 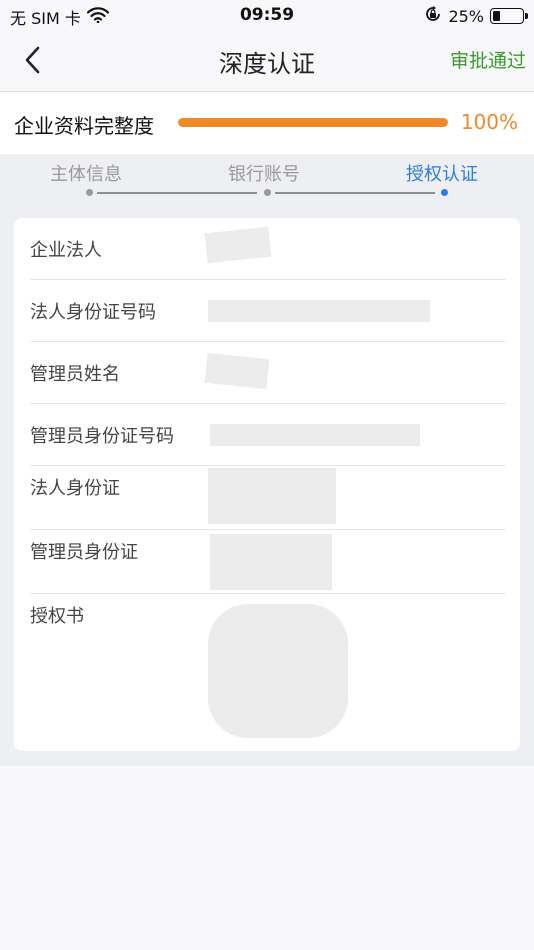 What do you see at coordinates (267, 15) in the screenshot?
I see `status-bar: 无 SIM 卡 09:59 25%` at bounding box center [267, 15].